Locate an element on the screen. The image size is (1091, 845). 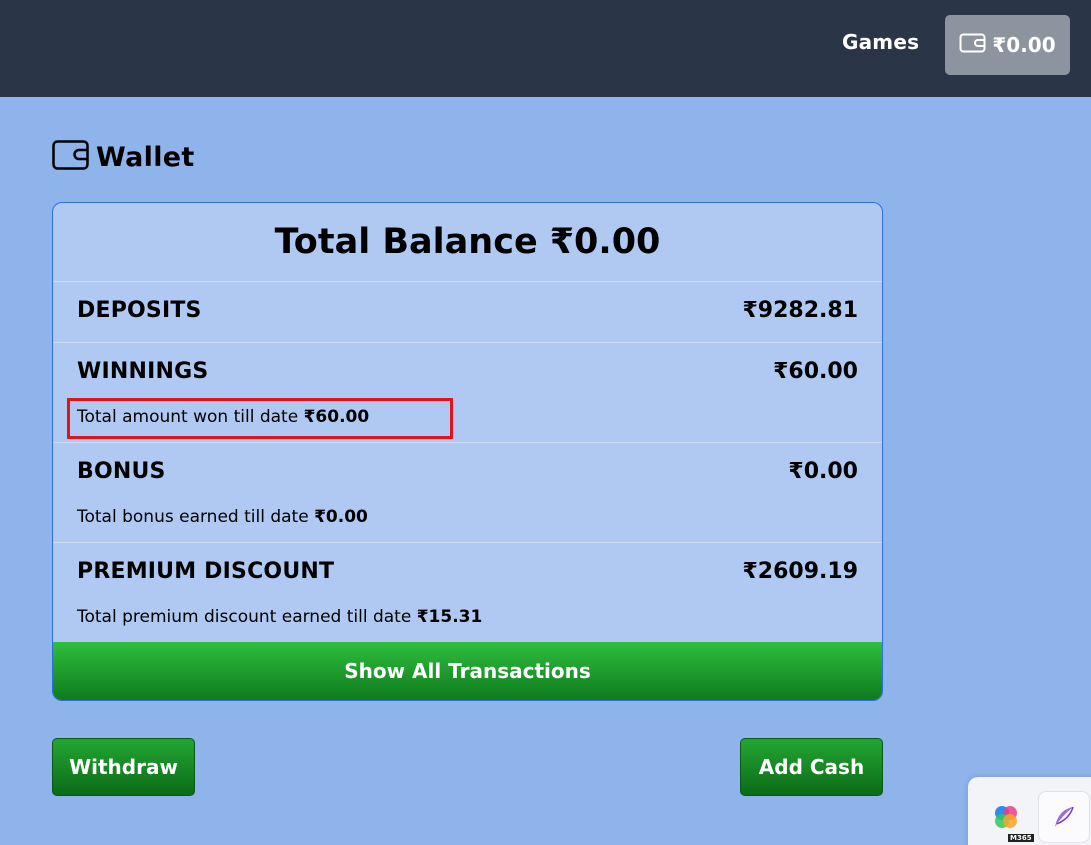
premium-discount-subtext-label: Total premium discount earned till date is located at coordinates (244, 617).